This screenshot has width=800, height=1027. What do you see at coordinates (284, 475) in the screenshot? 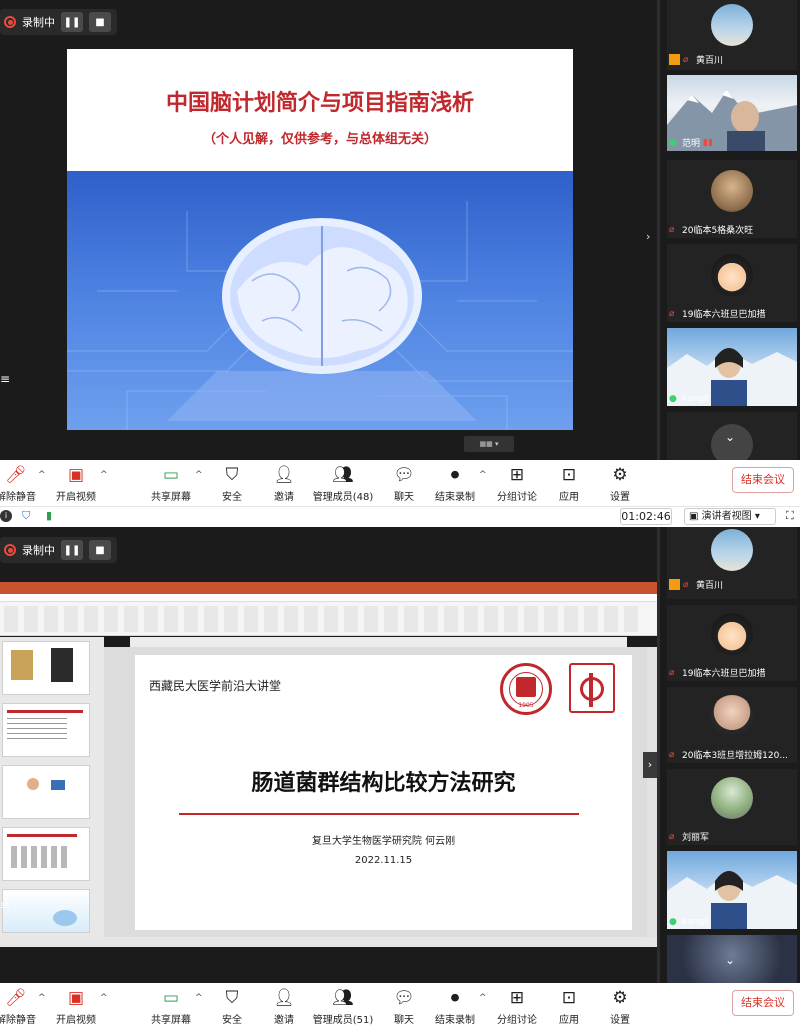
I see `add-user-icon: 👤︎` at bounding box center [284, 475].